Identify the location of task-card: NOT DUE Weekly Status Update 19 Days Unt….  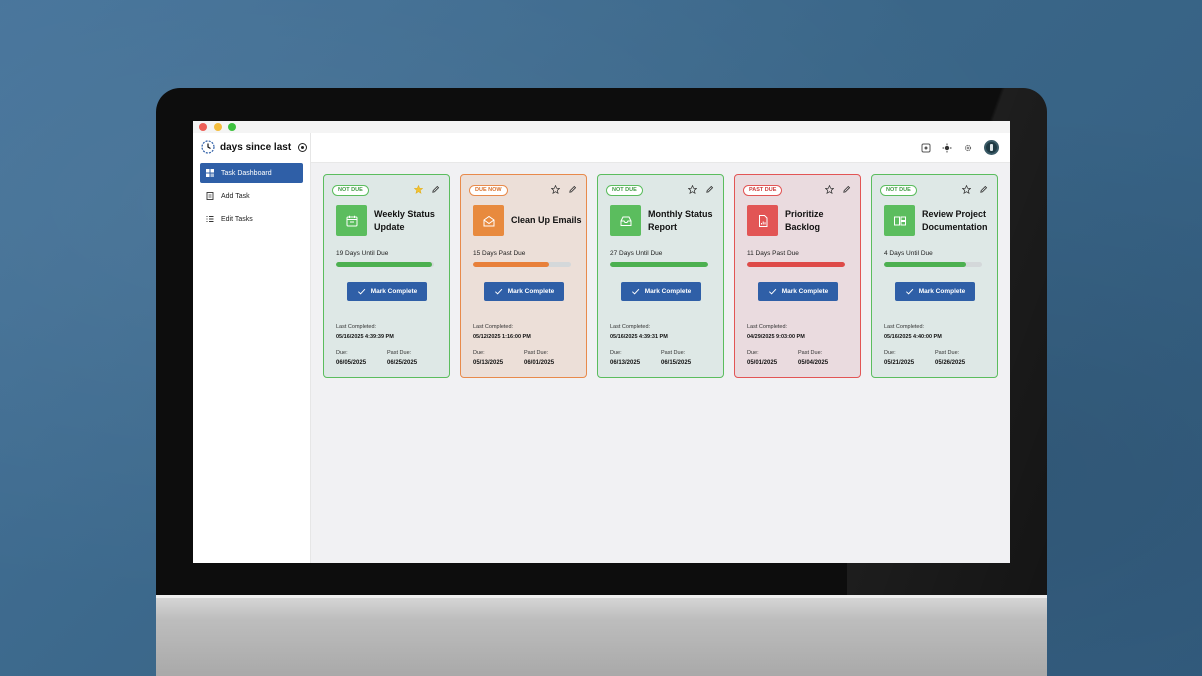
(386, 276).